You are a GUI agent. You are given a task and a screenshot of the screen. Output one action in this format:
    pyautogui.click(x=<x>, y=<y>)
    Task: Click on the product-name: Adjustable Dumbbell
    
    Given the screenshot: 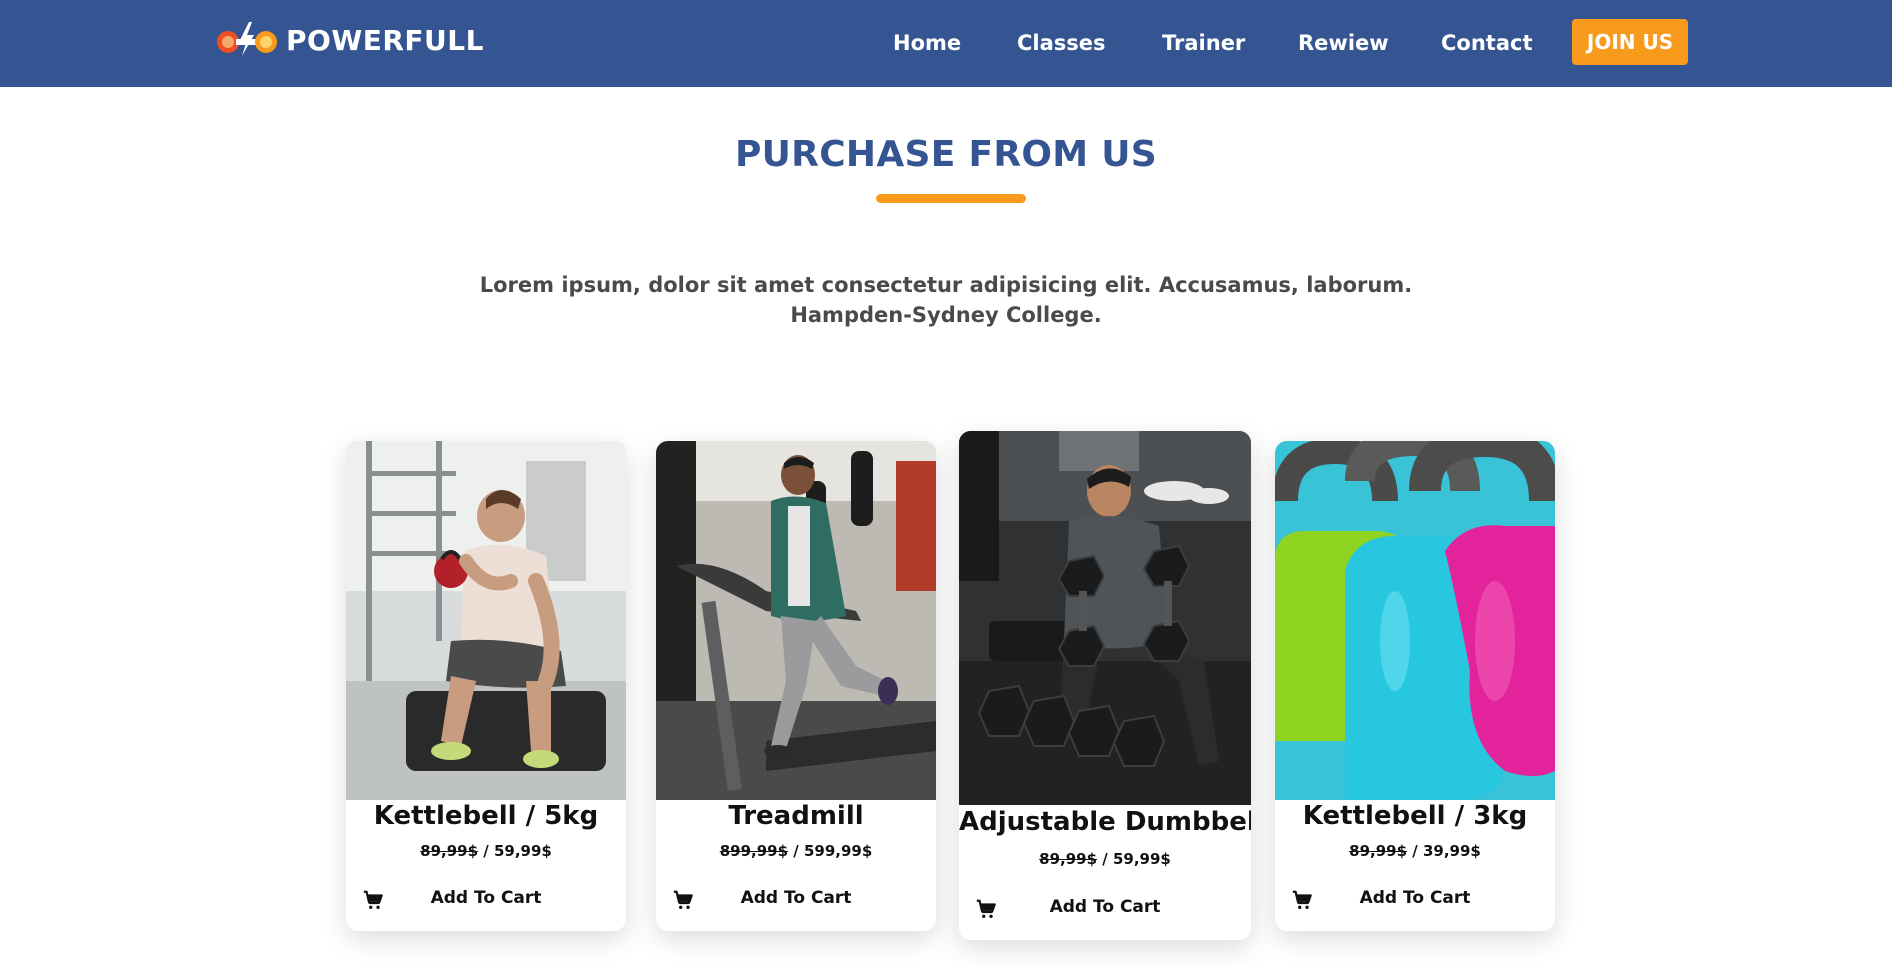 What is the action you would take?
    pyautogui.click(x=1105, y=822)
    